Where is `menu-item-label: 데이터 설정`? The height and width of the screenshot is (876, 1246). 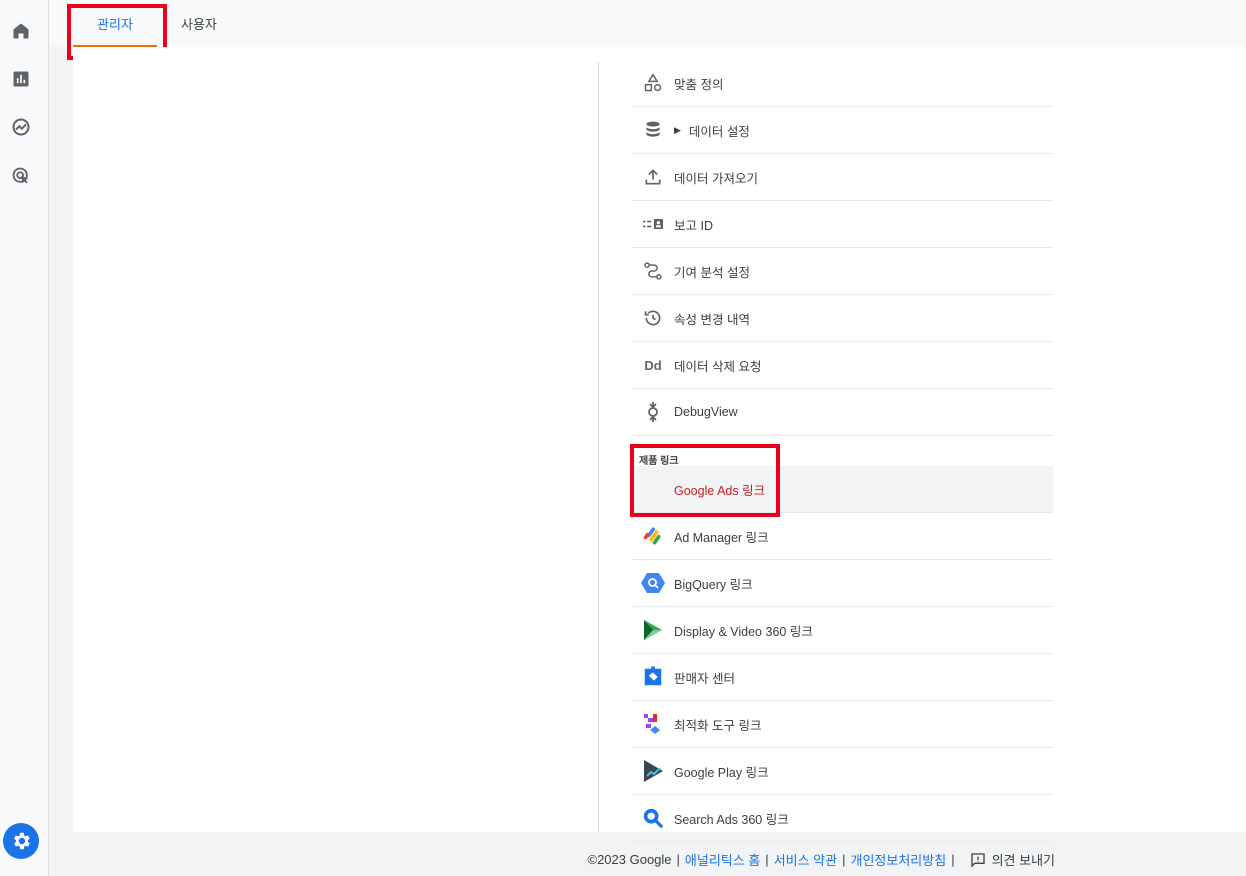
menu-item-label: 데이터 설정 is located at coordinates (719, 131).